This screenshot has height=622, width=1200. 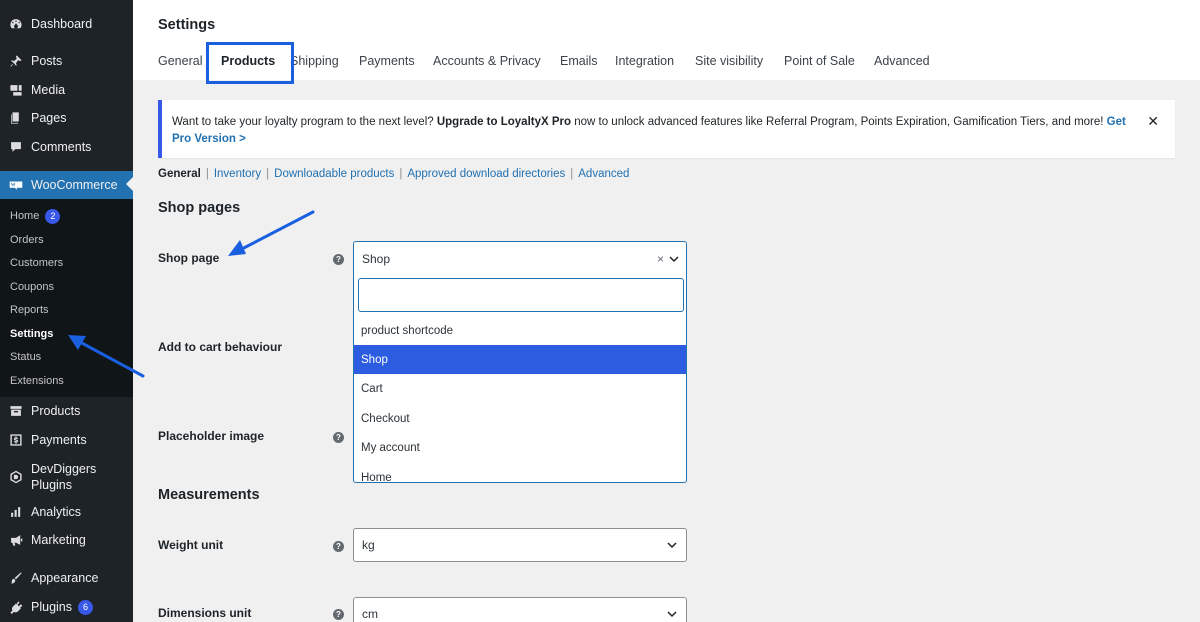 What do you see at coordinates (16, 118) in the screenshot?
I see `pages-icon` at bounding box center [16, 118].